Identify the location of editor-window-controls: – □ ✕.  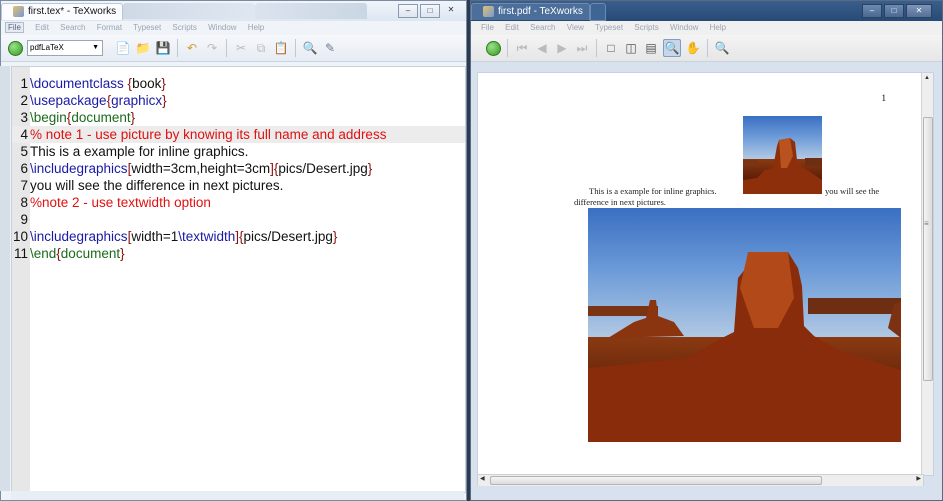
(429, 11).